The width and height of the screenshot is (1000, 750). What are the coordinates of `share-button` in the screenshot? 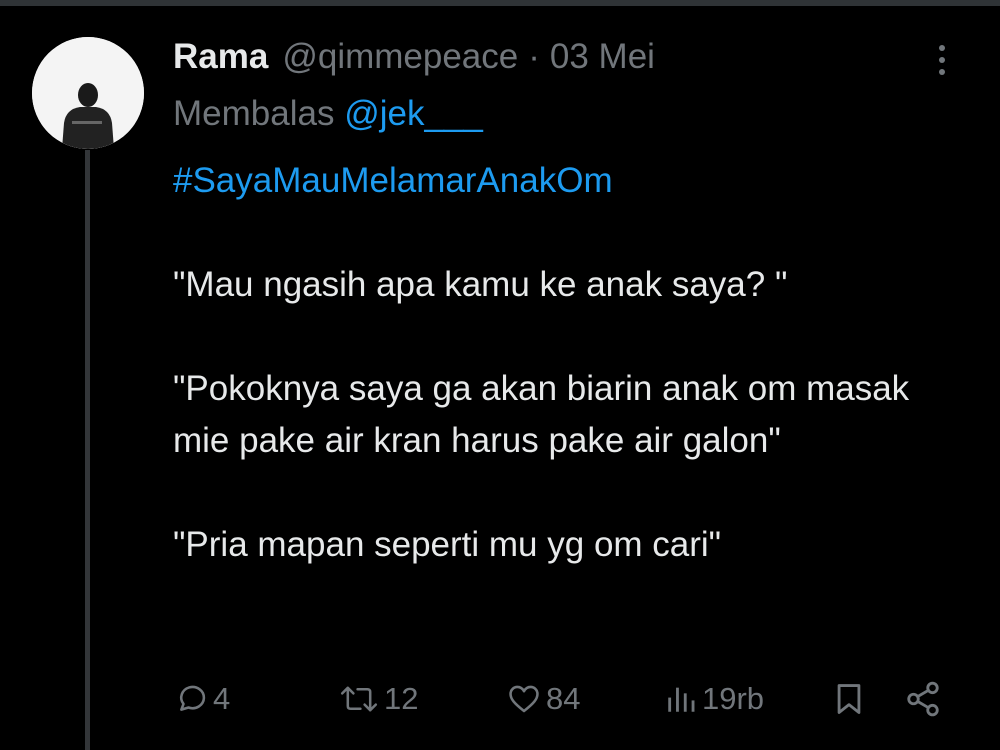 It's located at (923, 699).